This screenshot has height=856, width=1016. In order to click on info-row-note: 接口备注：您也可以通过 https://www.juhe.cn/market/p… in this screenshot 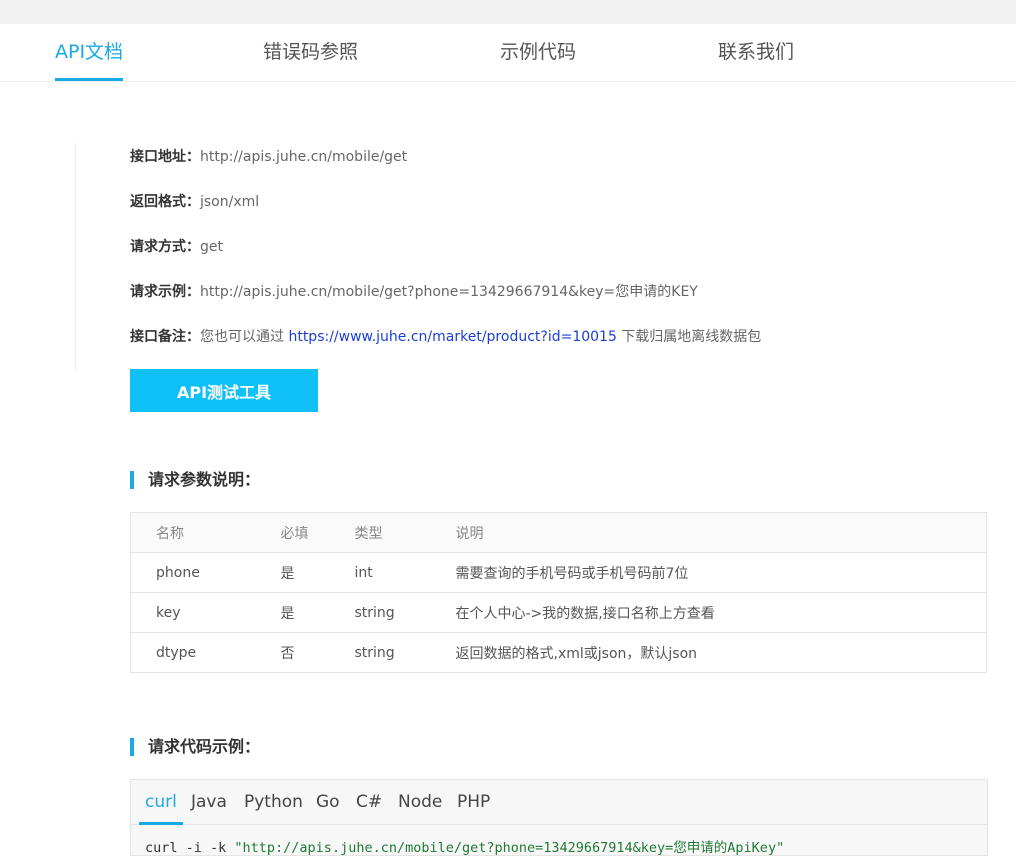, I will do `click(445, 337)`.